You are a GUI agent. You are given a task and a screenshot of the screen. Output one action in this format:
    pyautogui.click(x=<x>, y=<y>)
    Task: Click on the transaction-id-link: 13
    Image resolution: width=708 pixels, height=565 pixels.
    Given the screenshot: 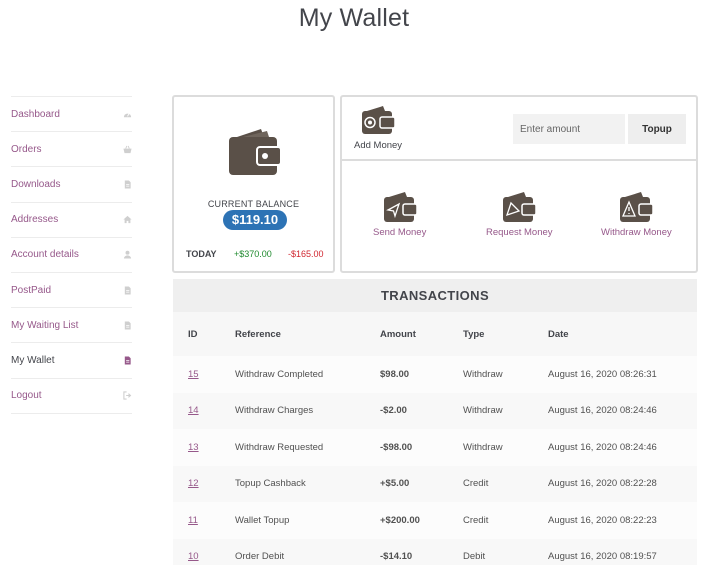 What is the action you would take?
    pyautogui.click(x=193, y=447)
    